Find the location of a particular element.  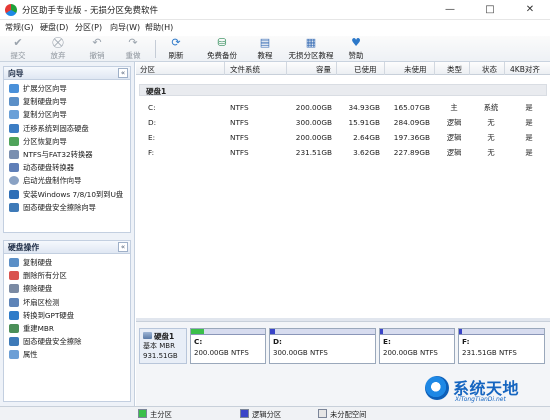

disk-group-label: 硬盘1 is located at coordinates (156, 91).